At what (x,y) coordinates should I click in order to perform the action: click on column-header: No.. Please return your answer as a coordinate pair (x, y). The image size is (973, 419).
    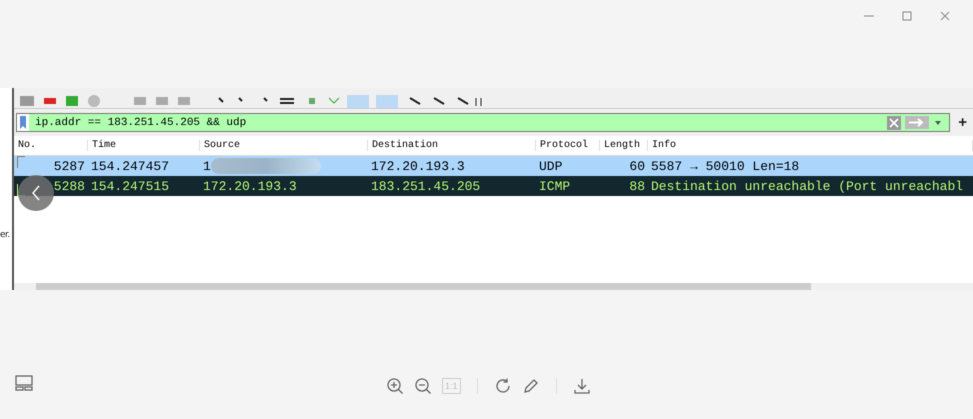
    Looking at the image, I should click on (51, 145).